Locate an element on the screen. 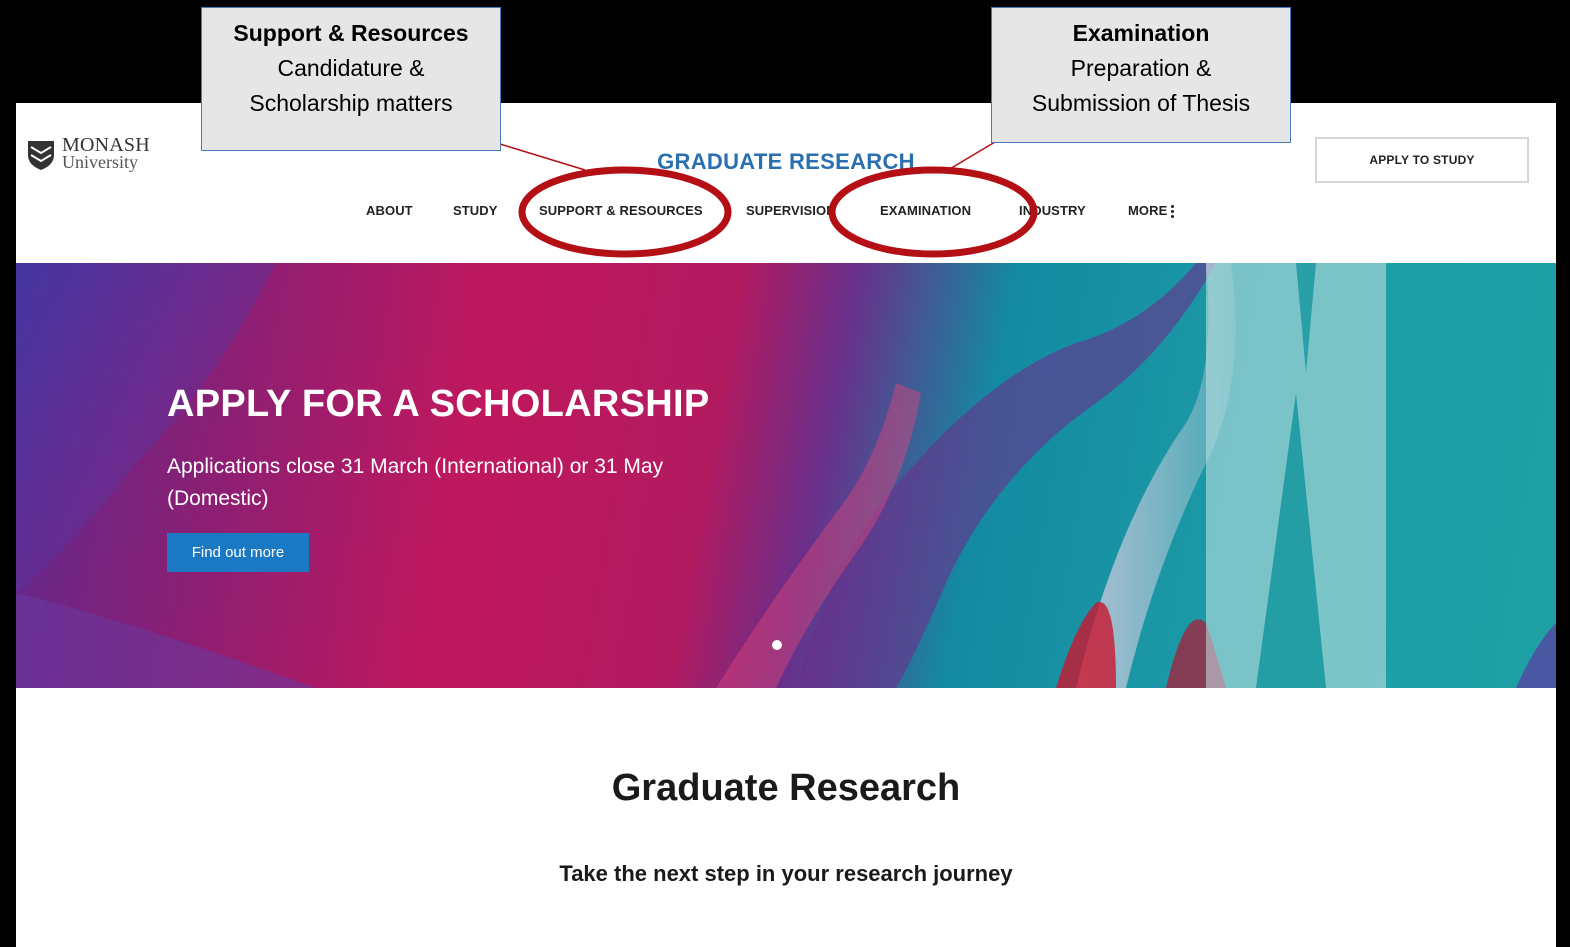 This screenshot has width=1570, height=947. nav-about: ABOUT is located at coordinates (389, 210).